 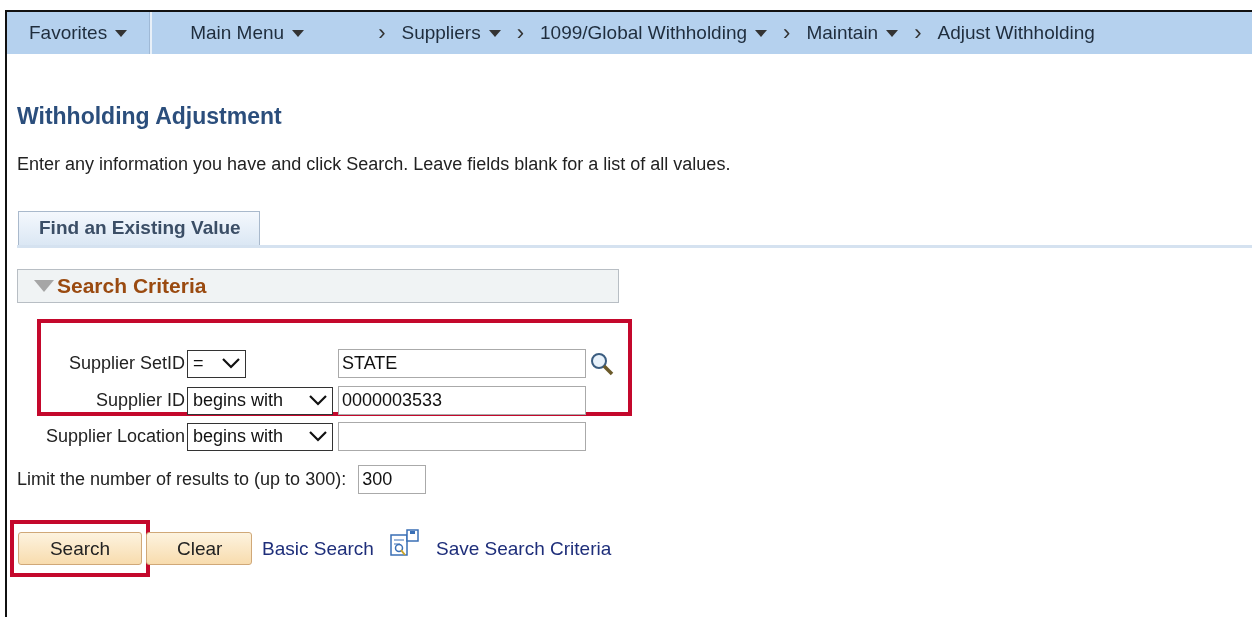 I want to click on section-header: Search Criteria, so click(x=318, y=286).